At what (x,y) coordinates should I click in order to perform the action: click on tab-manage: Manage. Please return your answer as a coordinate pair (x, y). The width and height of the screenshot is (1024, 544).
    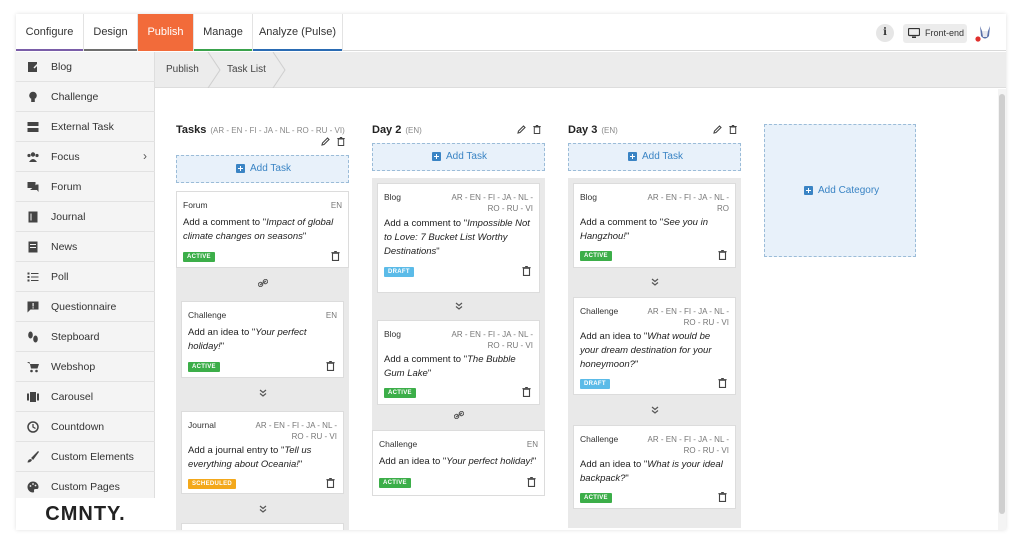
    Looking at the image, I should click on (223, 32).